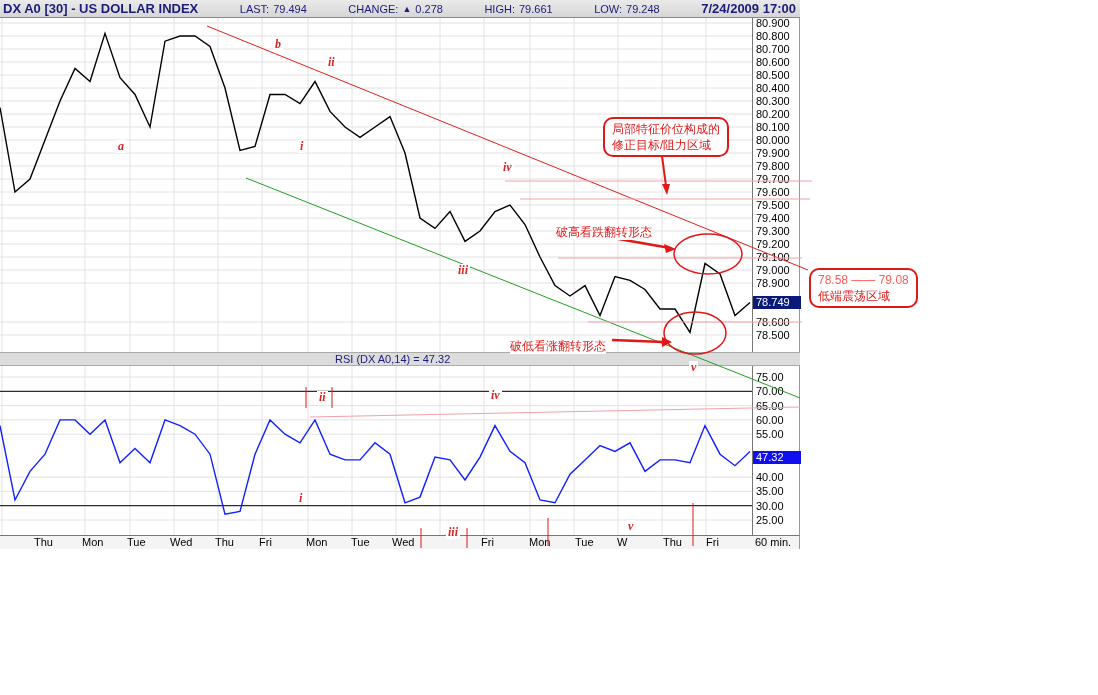 The height and width of the screenshot is (695, 1098). What do you see at coordinates (772, 62) in the screenshot?
I see `axis-tick-label: 80.600` at bounding box center [772, 62].